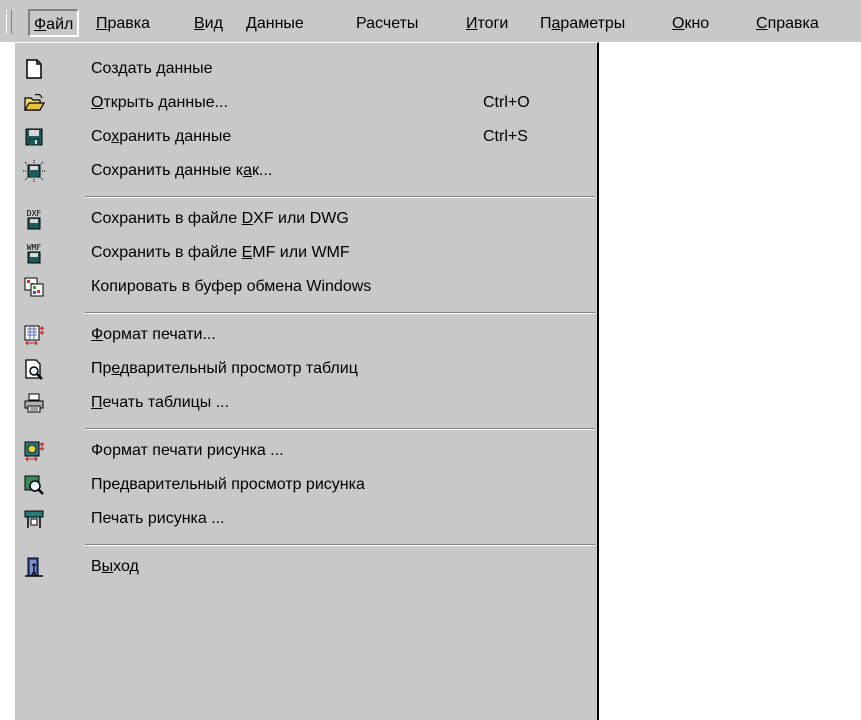 This screenshot has height=720, width=861. What do you see at coordinates (34, 219) in the screenshot?
I see `dxf-save-icon: DXF` at bounding box center [34, 219].